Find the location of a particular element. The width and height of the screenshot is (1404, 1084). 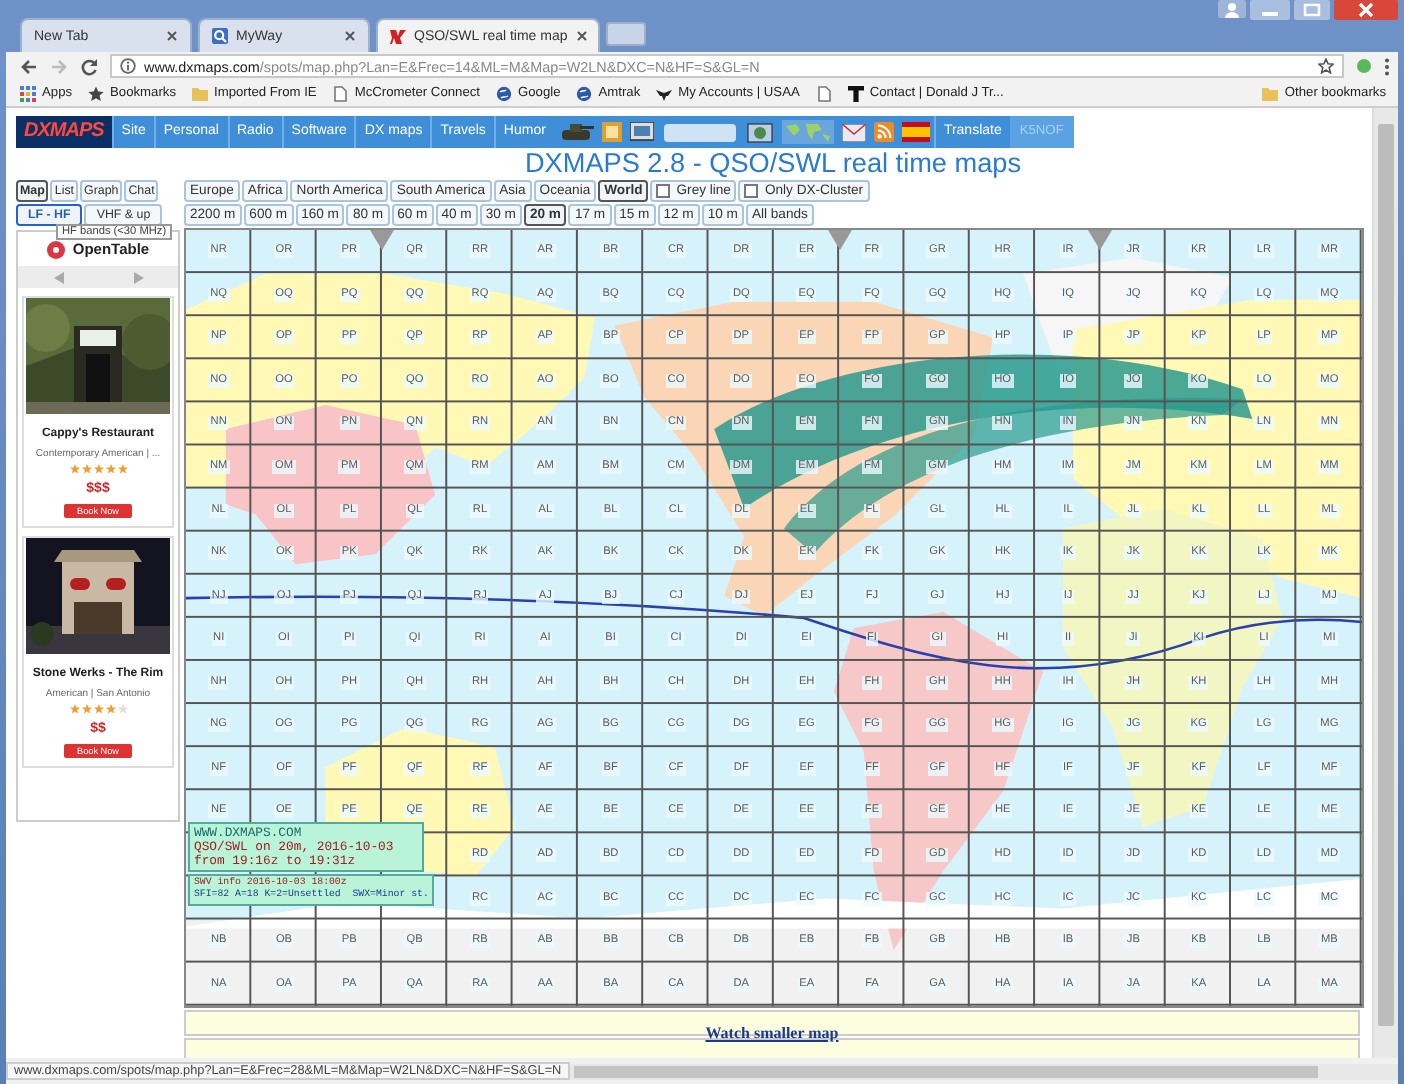

info-icon is located at coordinates (128, 66).